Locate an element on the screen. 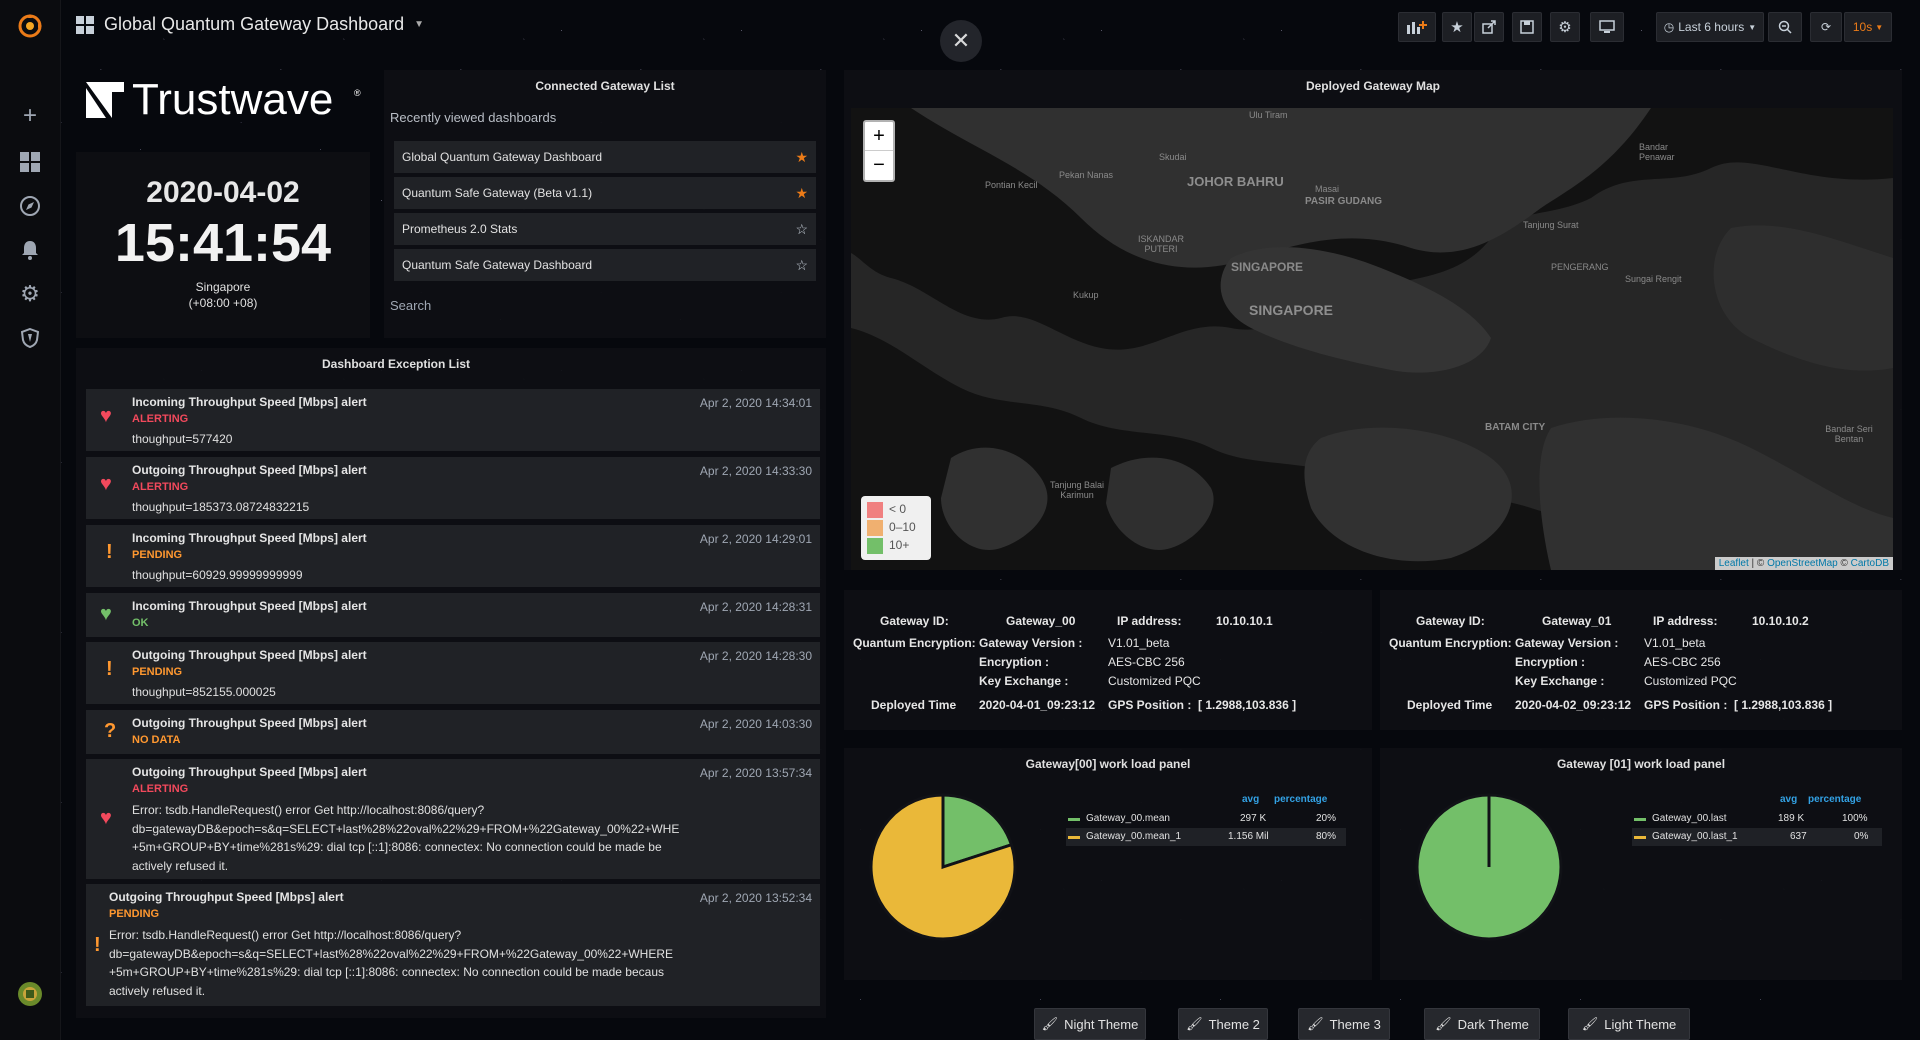 The image size is (1920, 1040). recent-dashboard-item: Prometheus 2.0 Stats ☆ is located at coordinates (605, 229).